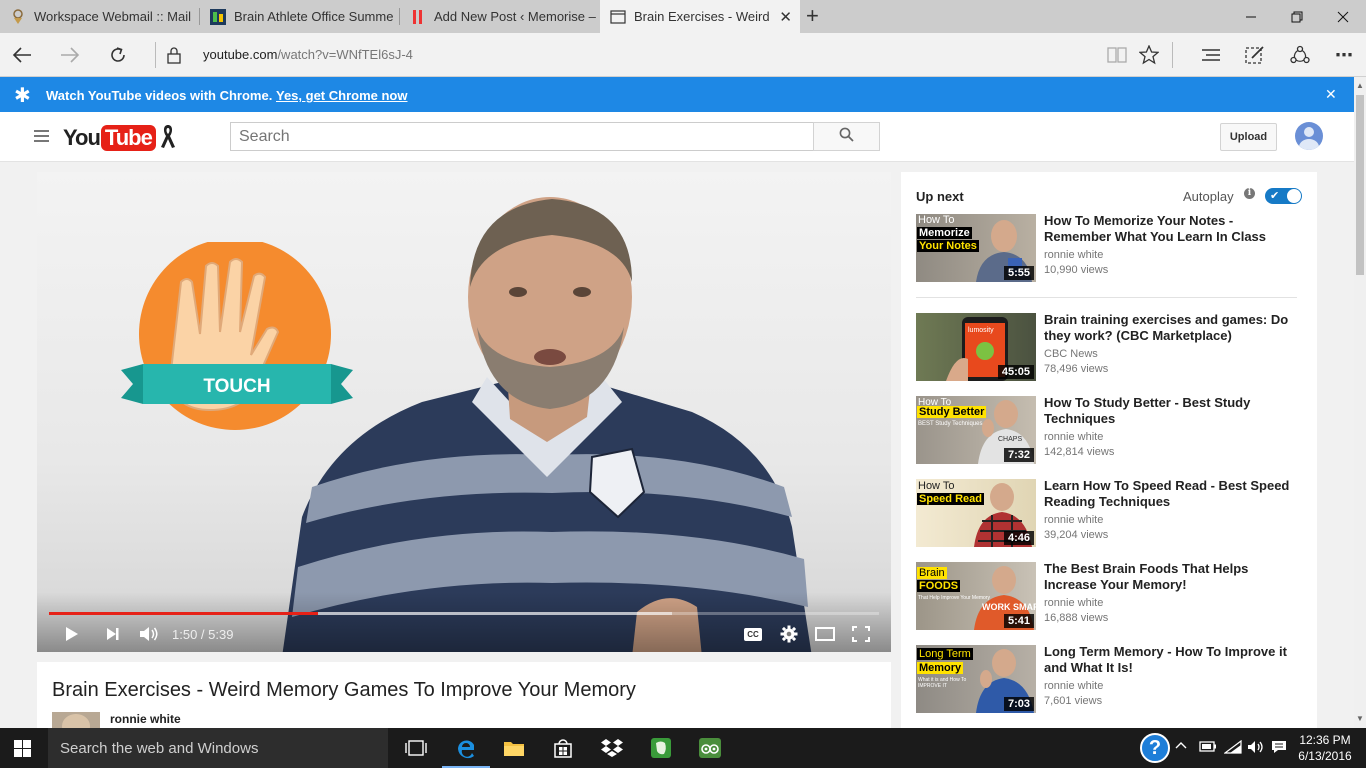  What do you see at coordinates (976, 347) in the screenshot?
I see `video-thumbnail: lumosity 45:05` at bounding box center [976, 347].